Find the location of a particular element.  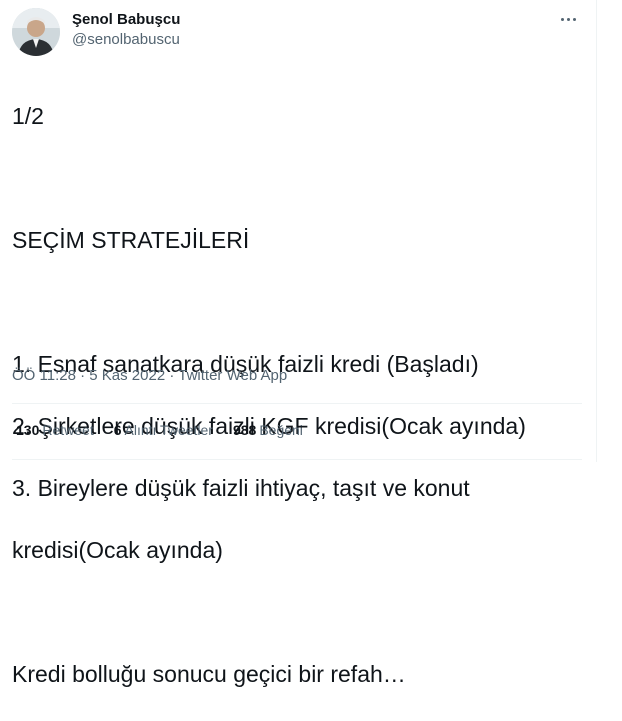

profile-photo-icon is located at coordinates (36, 32).